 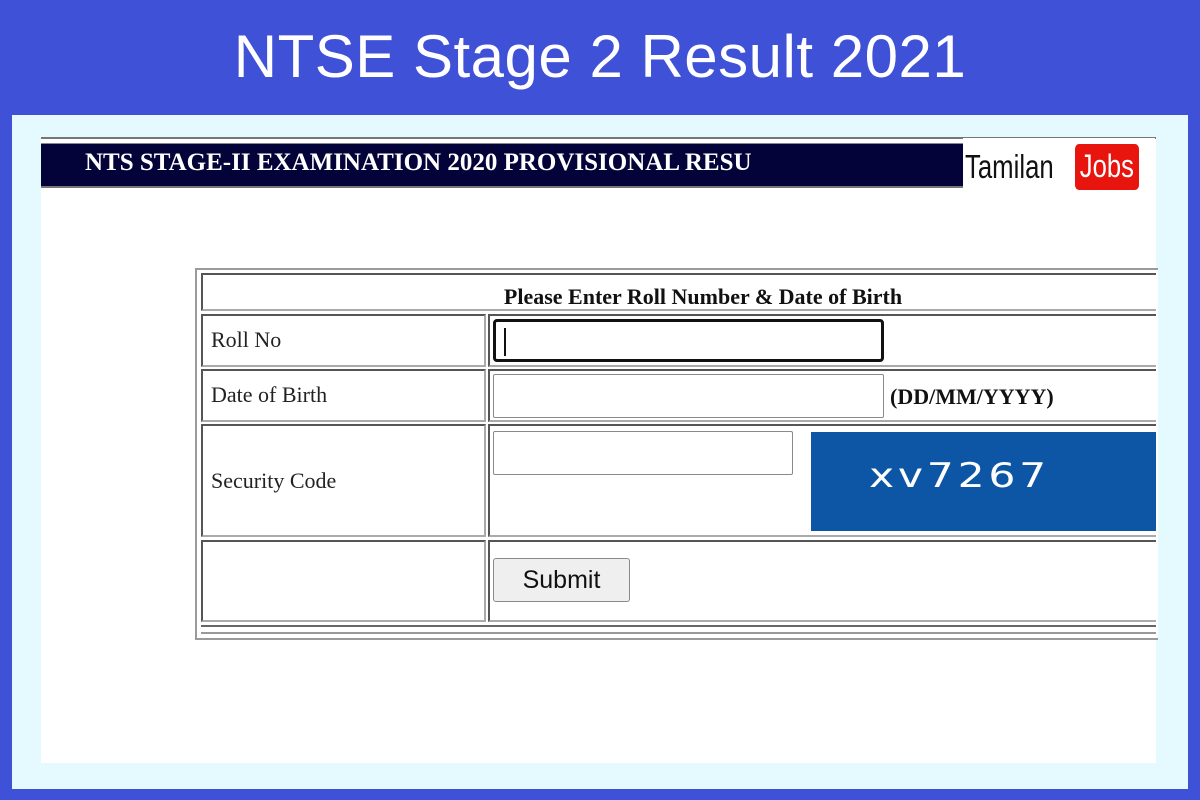 What do you see at coordinates (972, 396) in the screenshot?
I see `dob-format-hint: (DD/MM/YYYY)` at bounding box center [972, 396].